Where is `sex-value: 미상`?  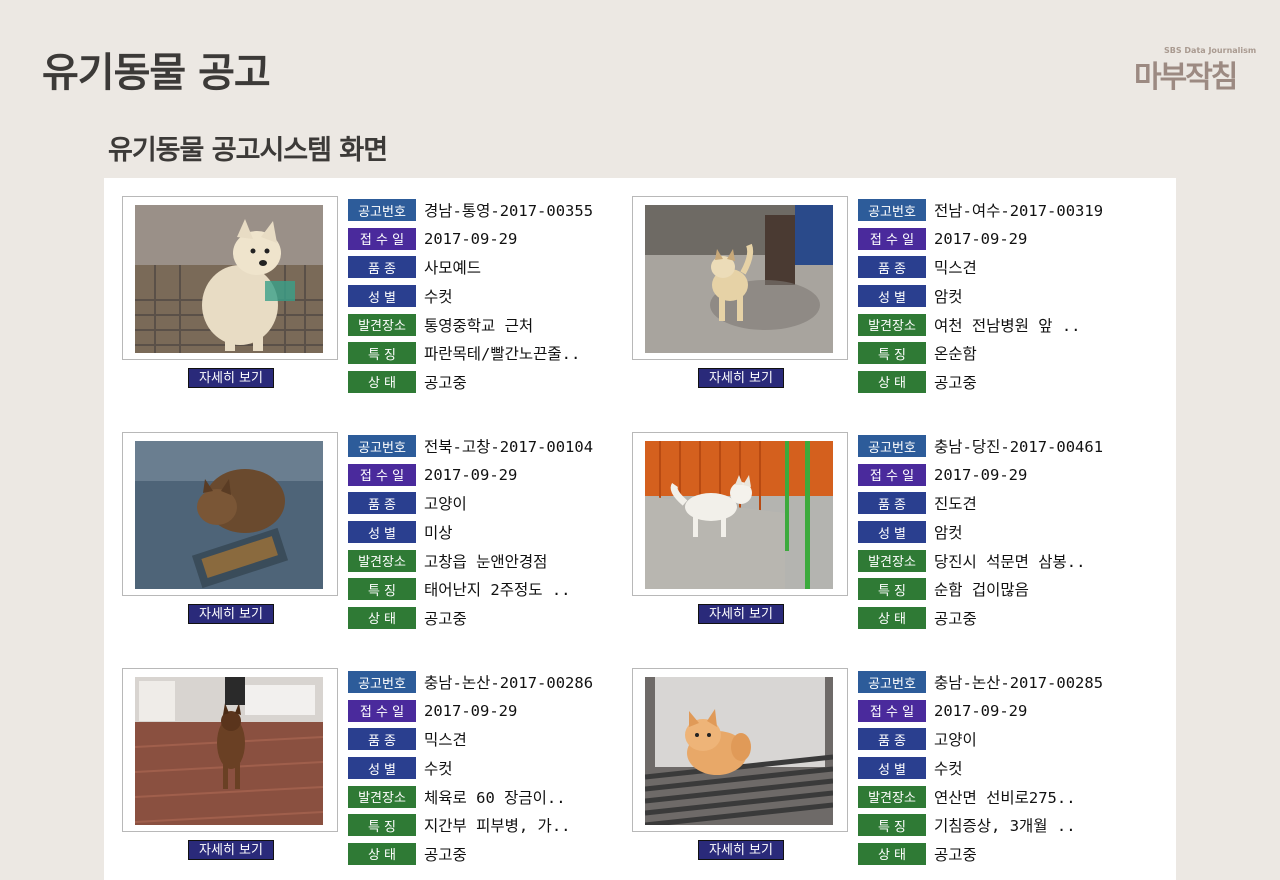
sex-value: 미상 is located at coordinates (438, 533).